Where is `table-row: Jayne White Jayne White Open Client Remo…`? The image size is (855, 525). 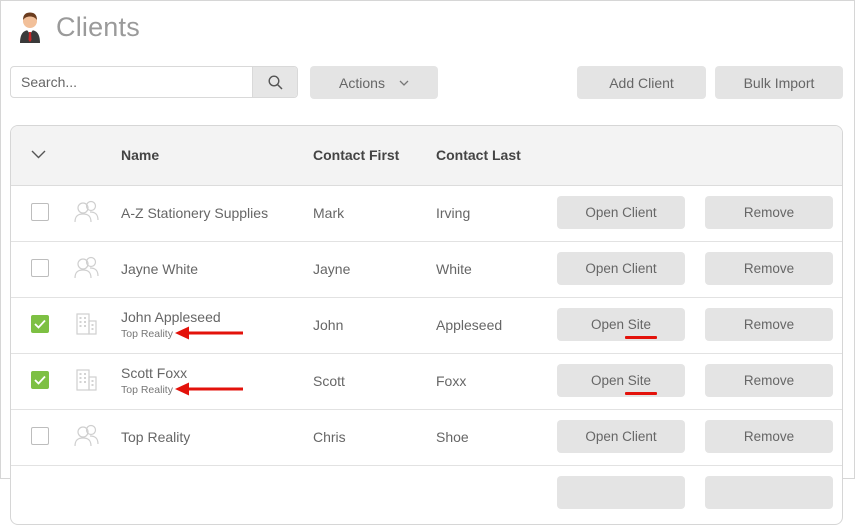 table-row: Jayne White Jayne White Open Client Remo… is located at coordinates (426, 269).